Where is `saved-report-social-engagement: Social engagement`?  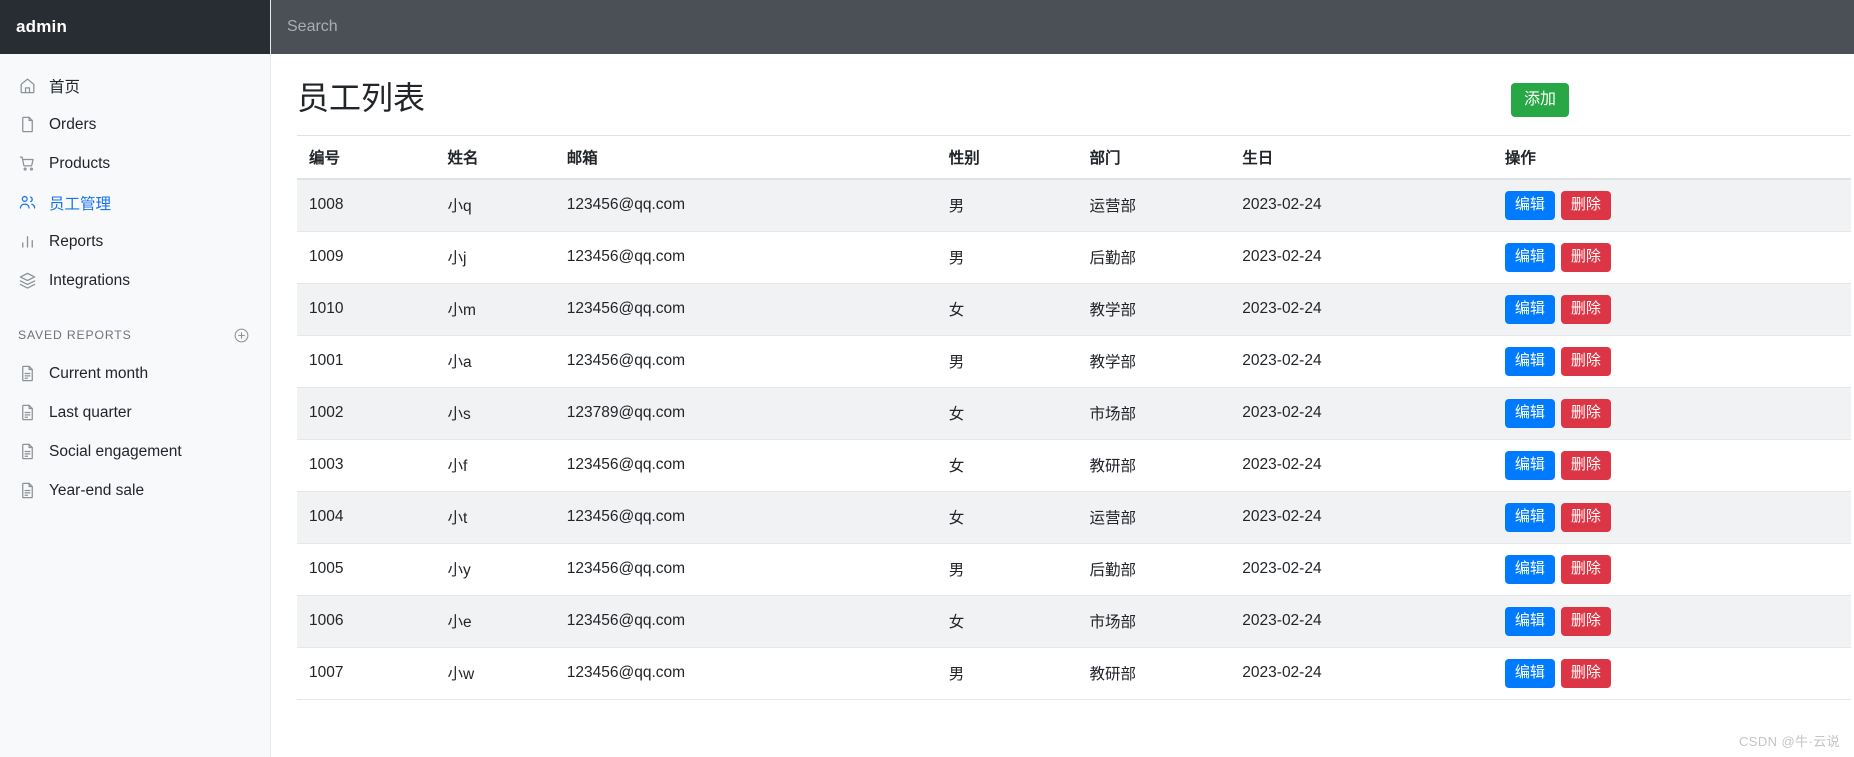 saved-report-social-engagement: Social engagement is located at coordinates (135, 451).